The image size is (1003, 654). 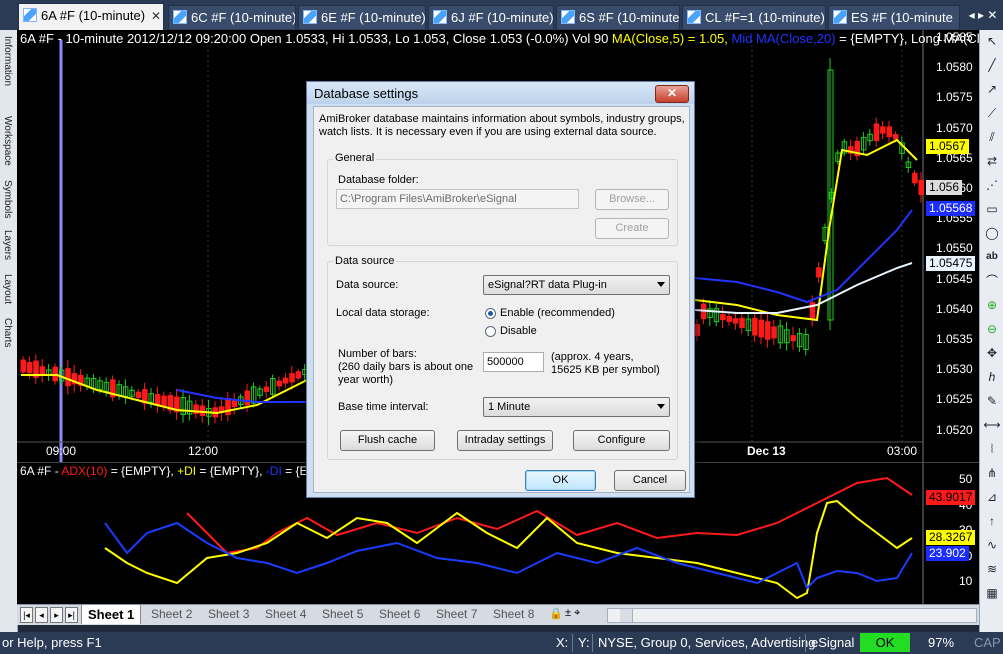 I want to click on disable-radio-label: Disable, so click(x=518, y=331).